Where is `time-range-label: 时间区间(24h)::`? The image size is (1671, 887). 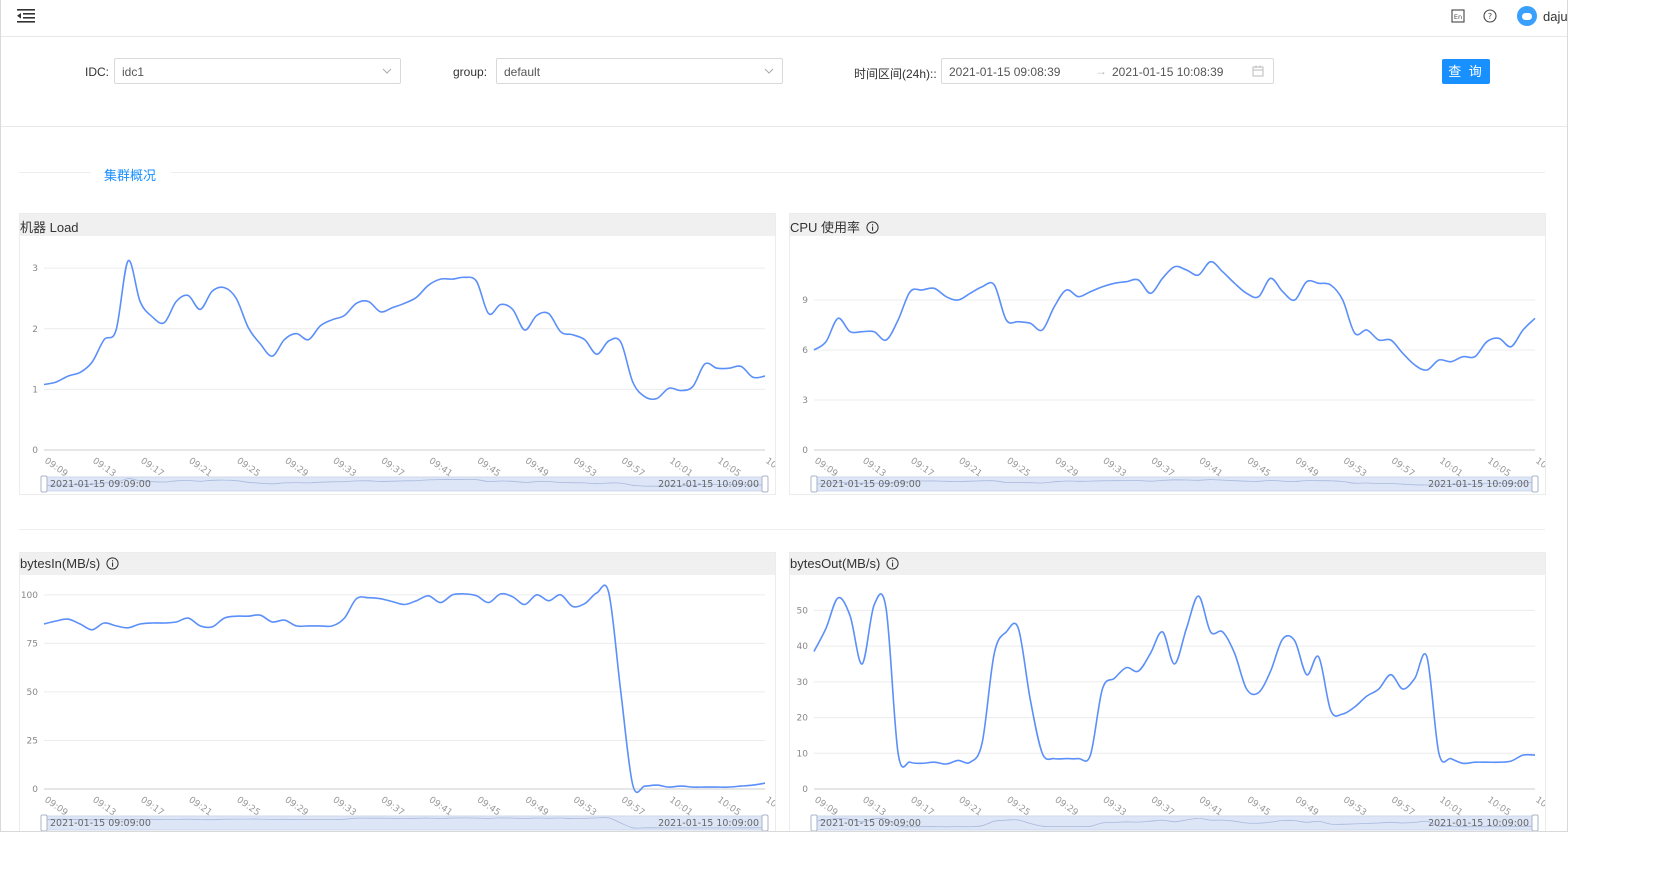 time-range-label: 时间区间(24h):: is located at coordinates (895, 74).